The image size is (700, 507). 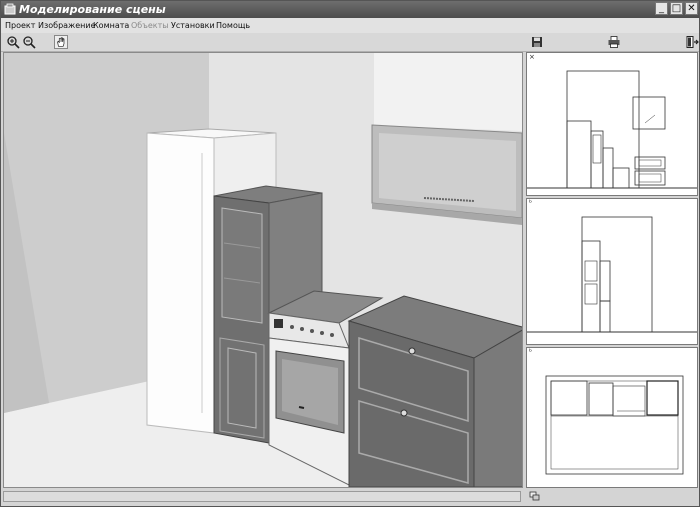 What do you see at coordinates (29, 42) in the screenshot?
I see `zoom-out-icon` at bounding box center [29, 42].